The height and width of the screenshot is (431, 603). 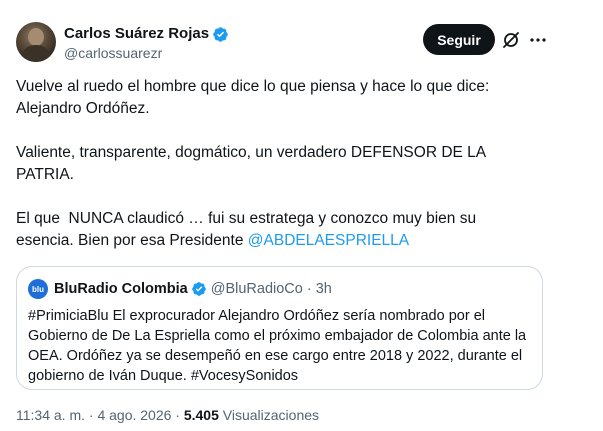 I want to click on quoted-verified-badge-icon, so click(x=198, y=289).